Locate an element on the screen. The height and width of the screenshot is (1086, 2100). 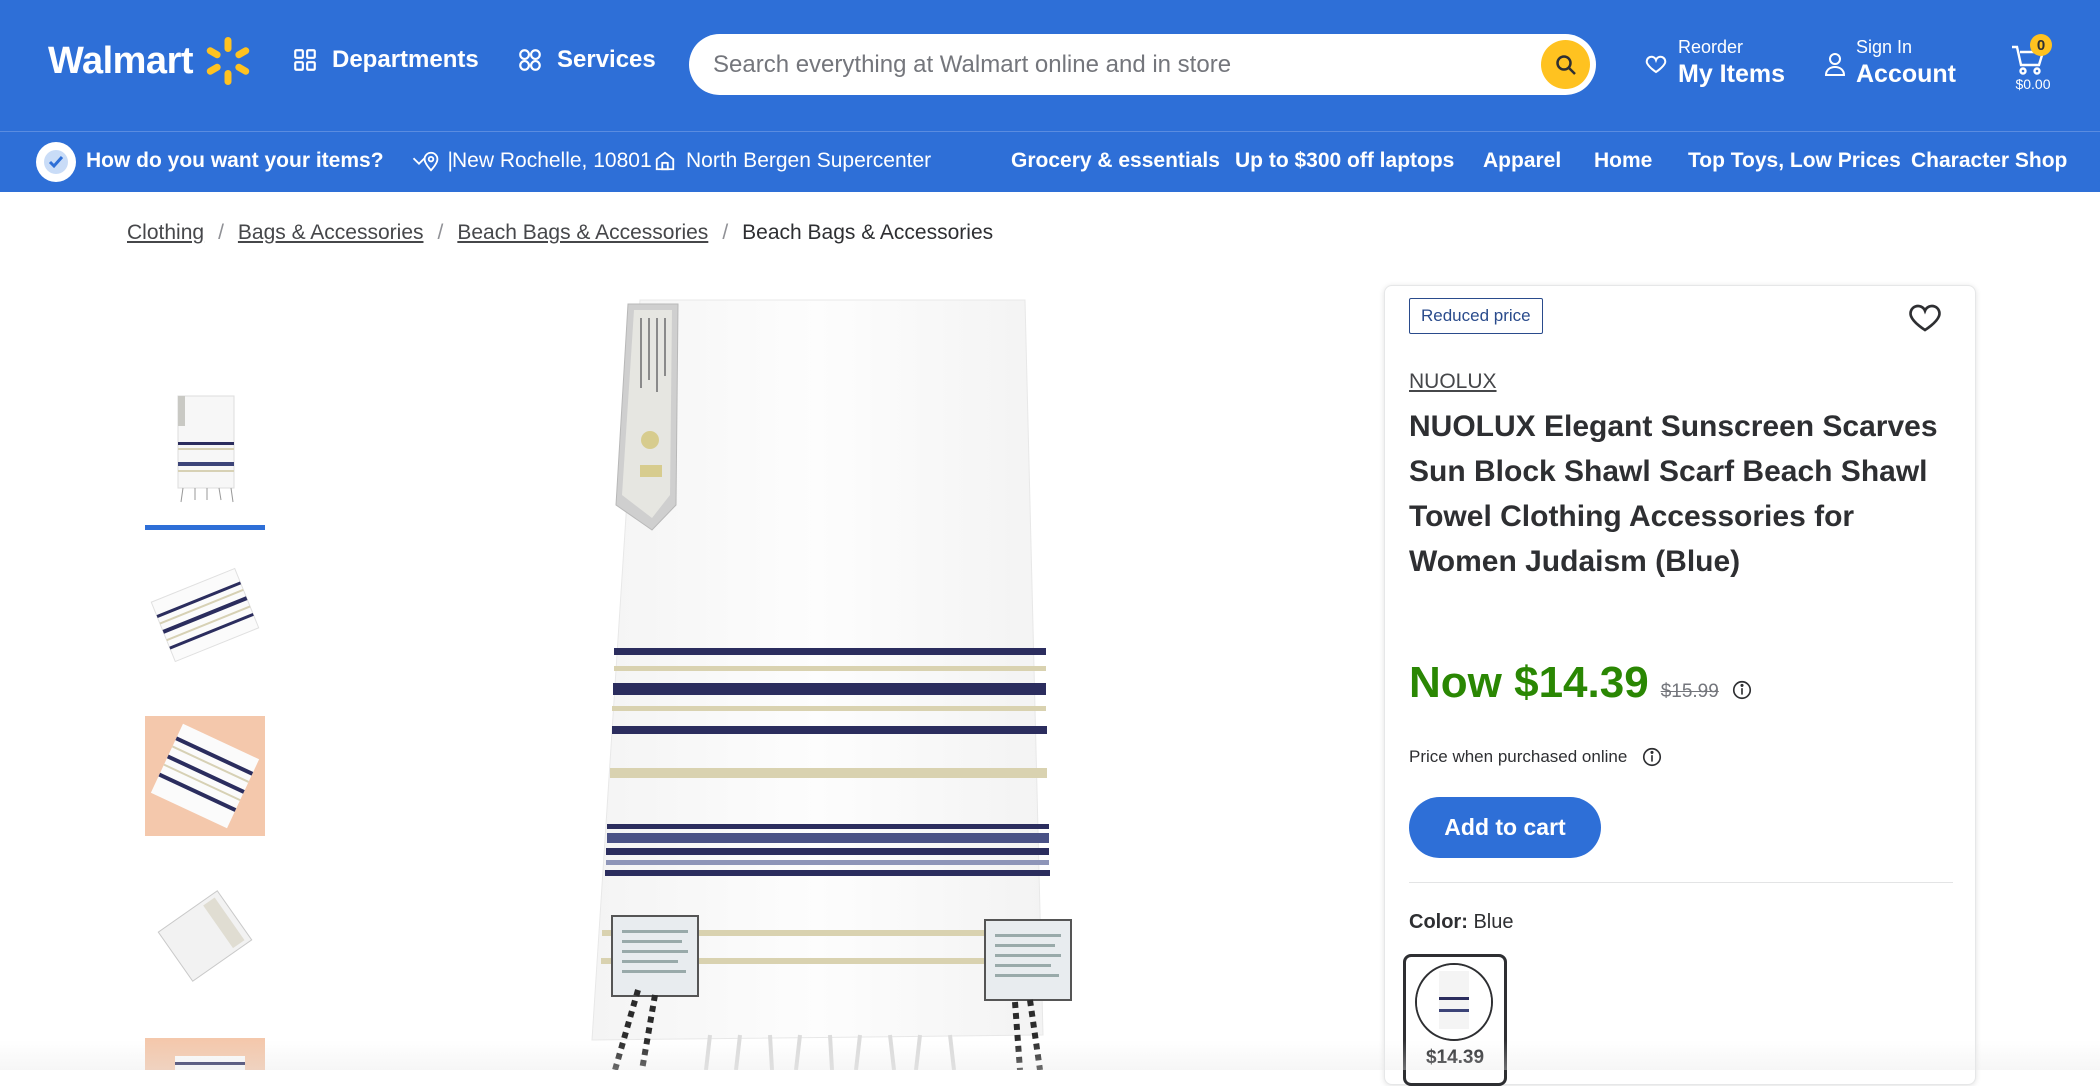
services-label: Services is located at coordinates (606, 59).